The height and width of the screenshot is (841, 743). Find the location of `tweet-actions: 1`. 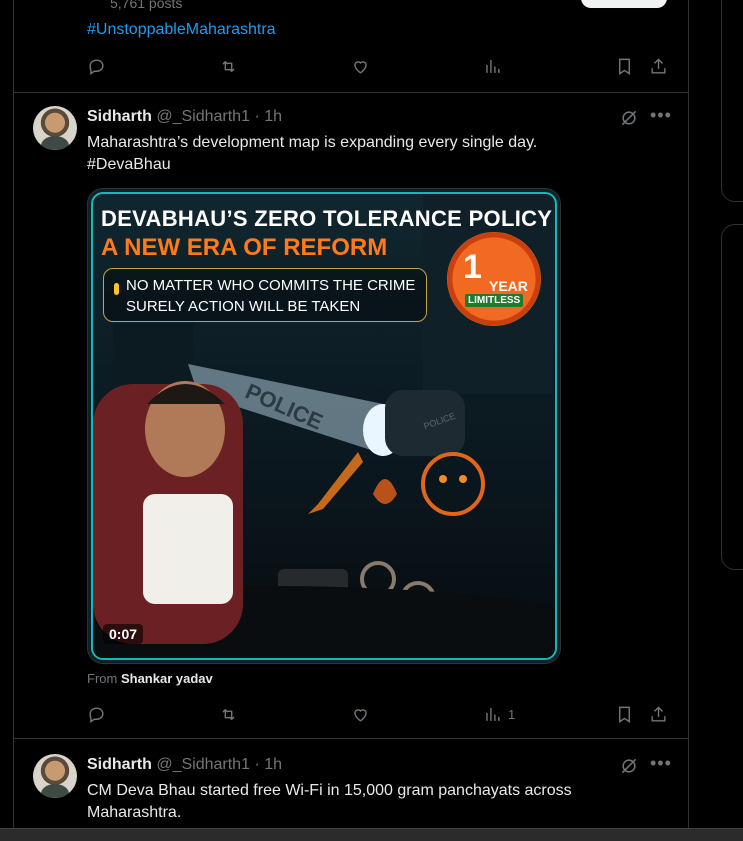

tweet-actions: 1 is located at coordinates (382, 714).